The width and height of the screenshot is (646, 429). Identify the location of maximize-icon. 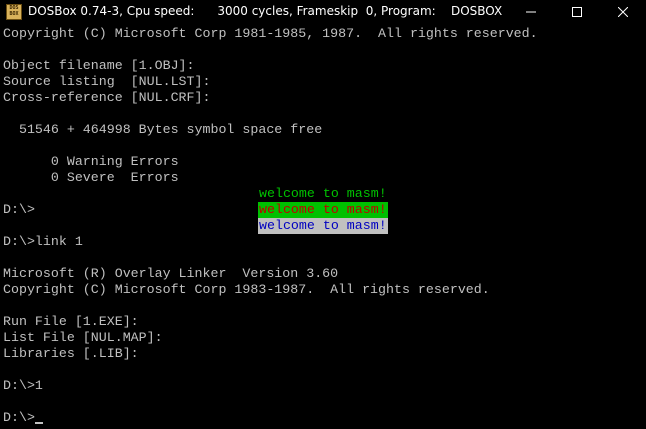
(577, 12).